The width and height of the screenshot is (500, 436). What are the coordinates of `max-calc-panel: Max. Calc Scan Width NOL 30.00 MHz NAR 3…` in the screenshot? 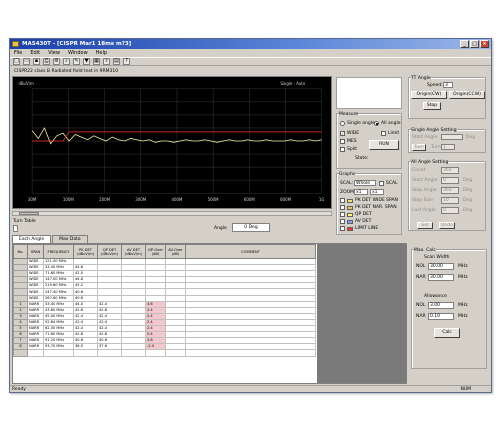 It's located at (449, 308).